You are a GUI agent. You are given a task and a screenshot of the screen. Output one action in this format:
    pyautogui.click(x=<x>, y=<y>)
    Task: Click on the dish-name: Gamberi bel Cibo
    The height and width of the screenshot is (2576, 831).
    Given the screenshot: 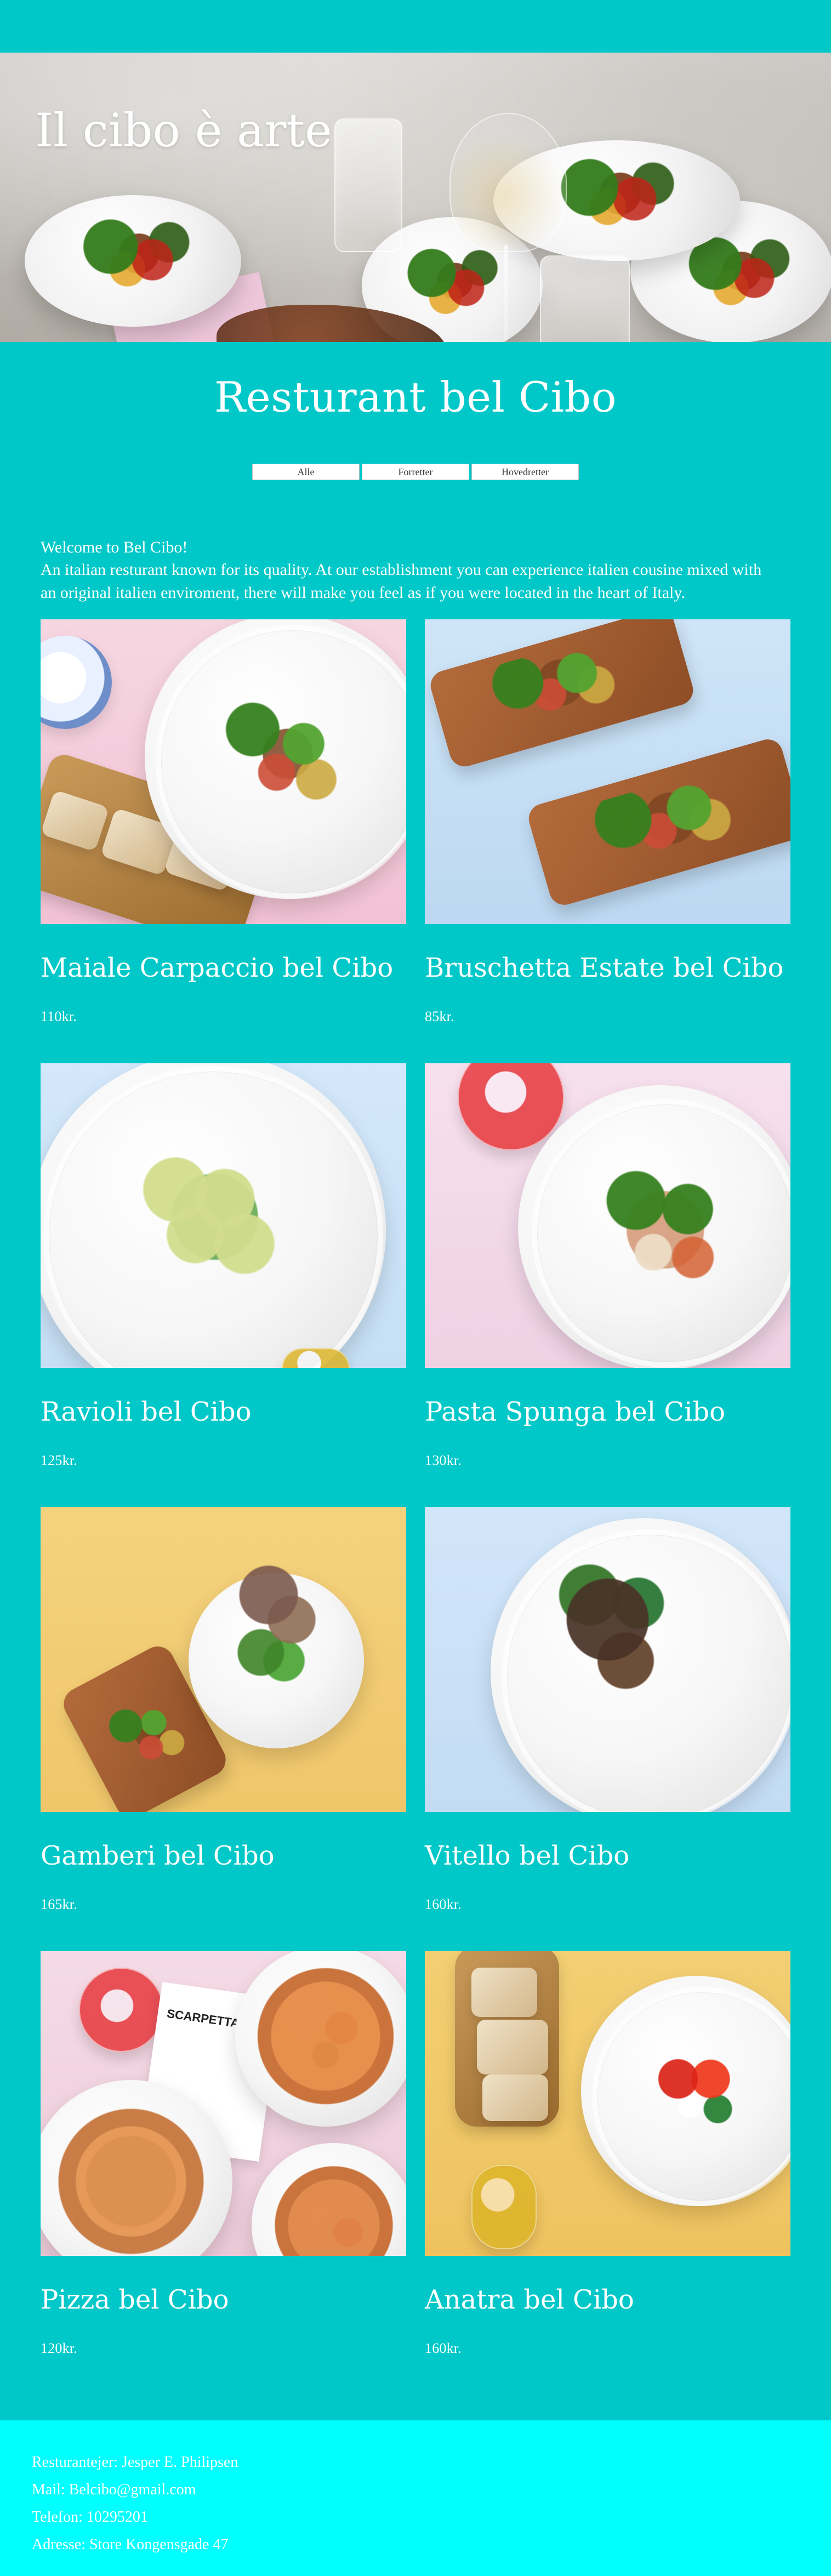 What is the action you would take?
    pyautogui.click(x=158, y=1855)
    